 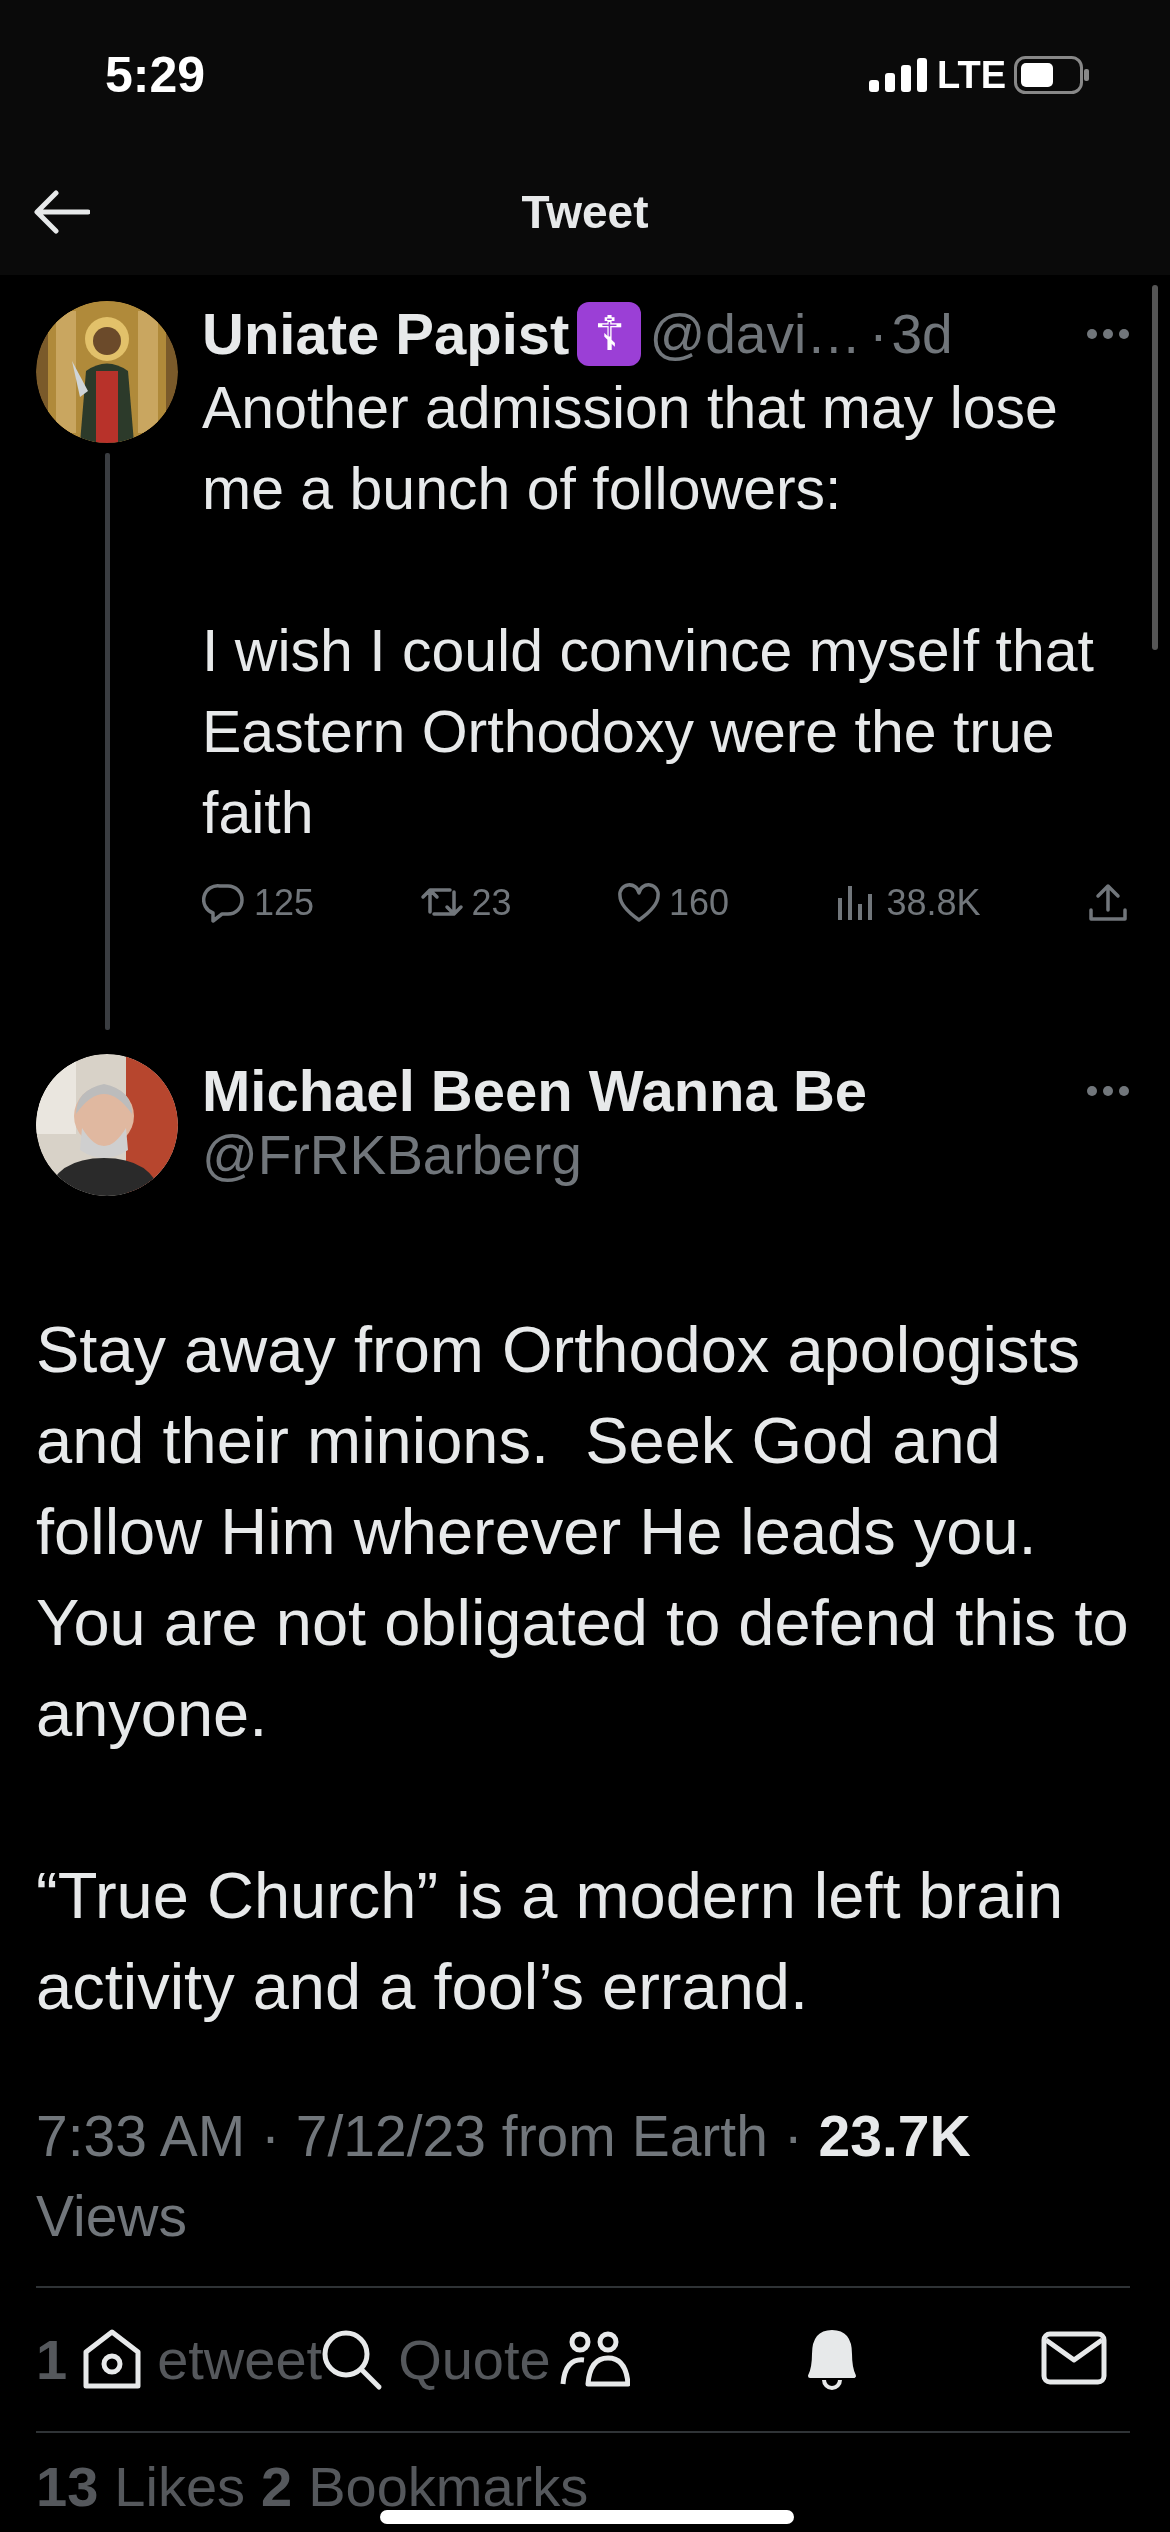 I want to click on tweet-timestamp: 7:33 AM · 7/12/23 from Earth · 23.7K Views, so click(x=504, y=2176).